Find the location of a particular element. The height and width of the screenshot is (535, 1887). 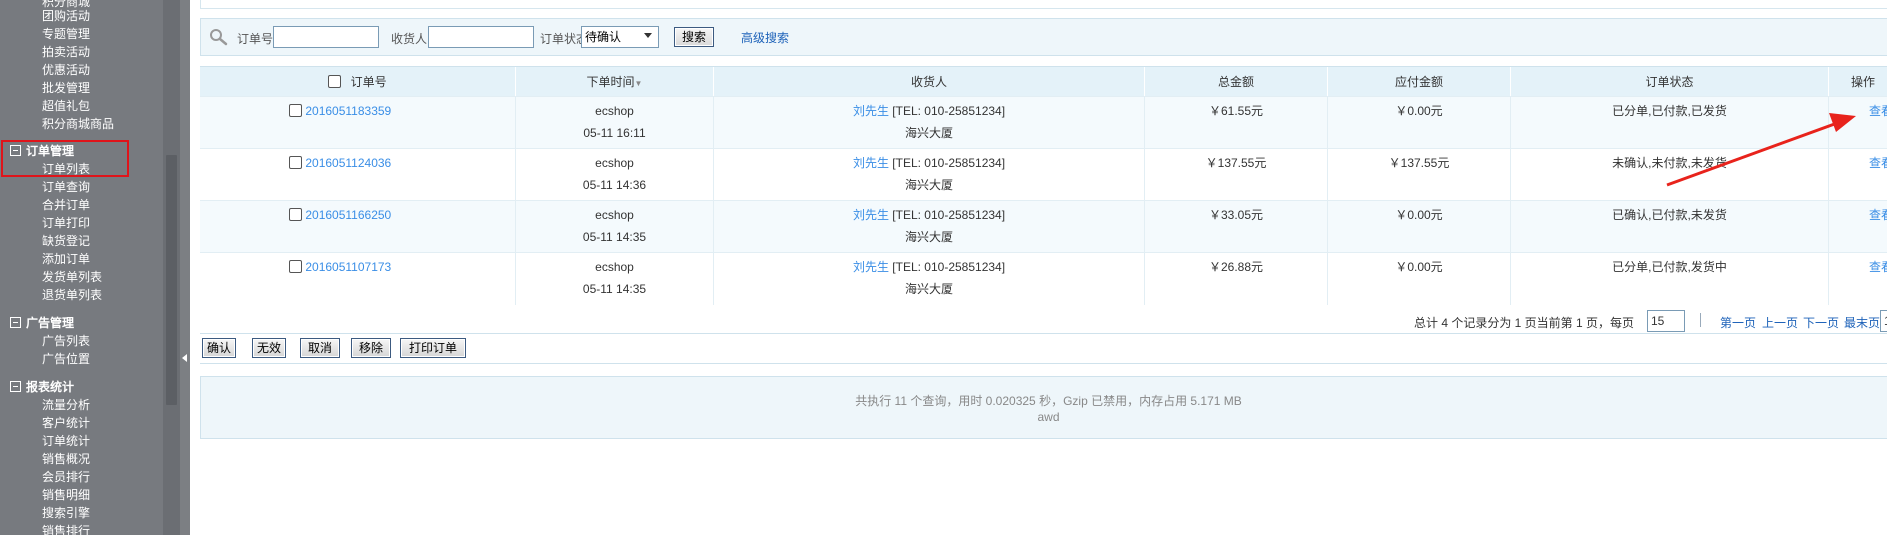

sidebar-item-ad-list: 广告列表 is located at coordinates (66, 341).